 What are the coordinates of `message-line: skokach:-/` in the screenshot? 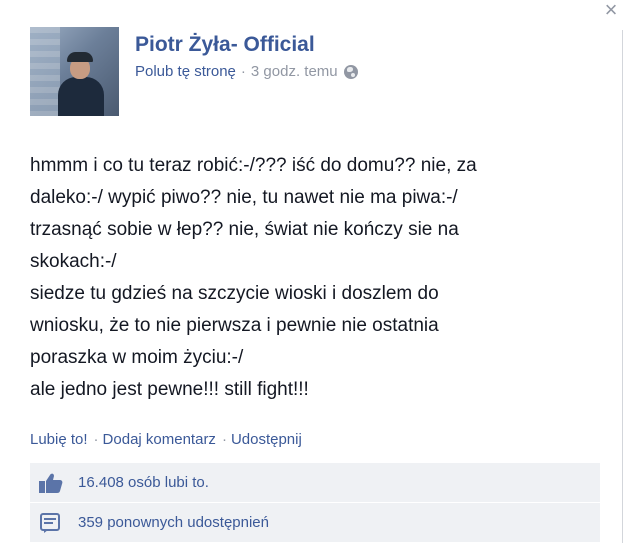 It's located at (73, 261).